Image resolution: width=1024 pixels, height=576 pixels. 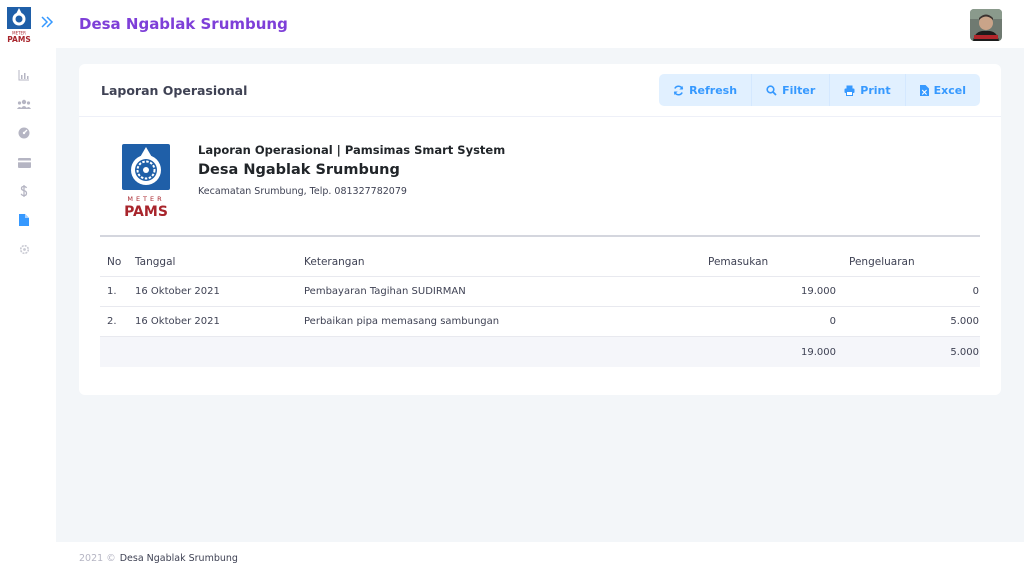 I want to click on dollar-icon, so click(x=24, y=191).